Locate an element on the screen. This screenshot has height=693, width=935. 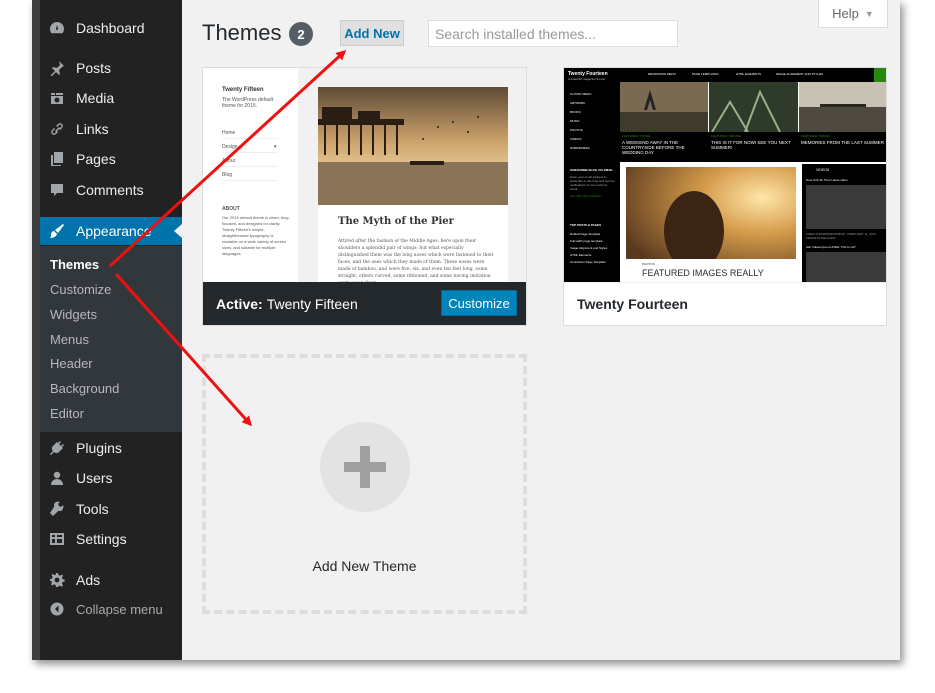
preview-page-link: Full width page template is located at coordinates (586, 241).